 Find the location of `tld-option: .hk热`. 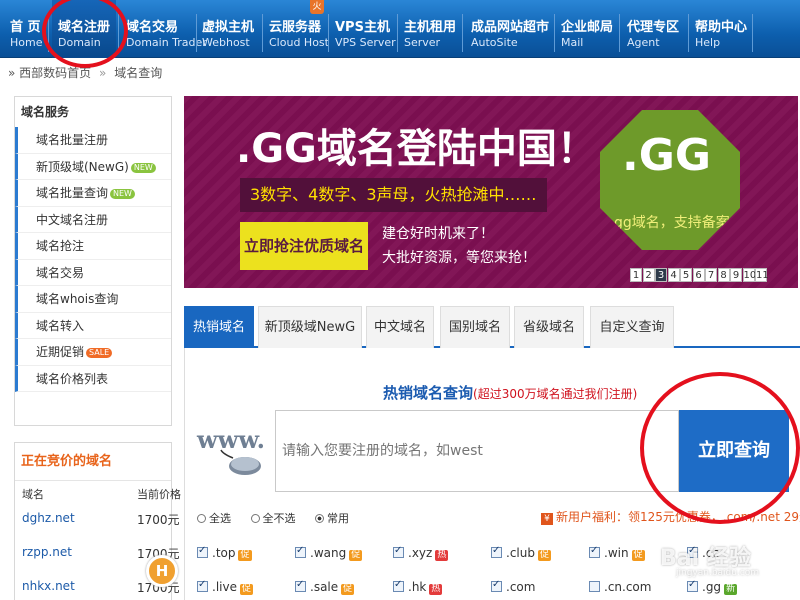

tld-option: .hk热 is located at coordinates (418, 587).